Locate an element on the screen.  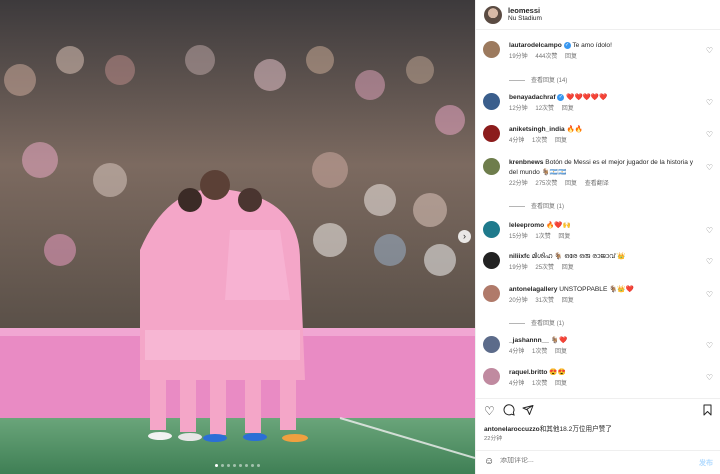
comment-input is located at coordinates (580, 460).